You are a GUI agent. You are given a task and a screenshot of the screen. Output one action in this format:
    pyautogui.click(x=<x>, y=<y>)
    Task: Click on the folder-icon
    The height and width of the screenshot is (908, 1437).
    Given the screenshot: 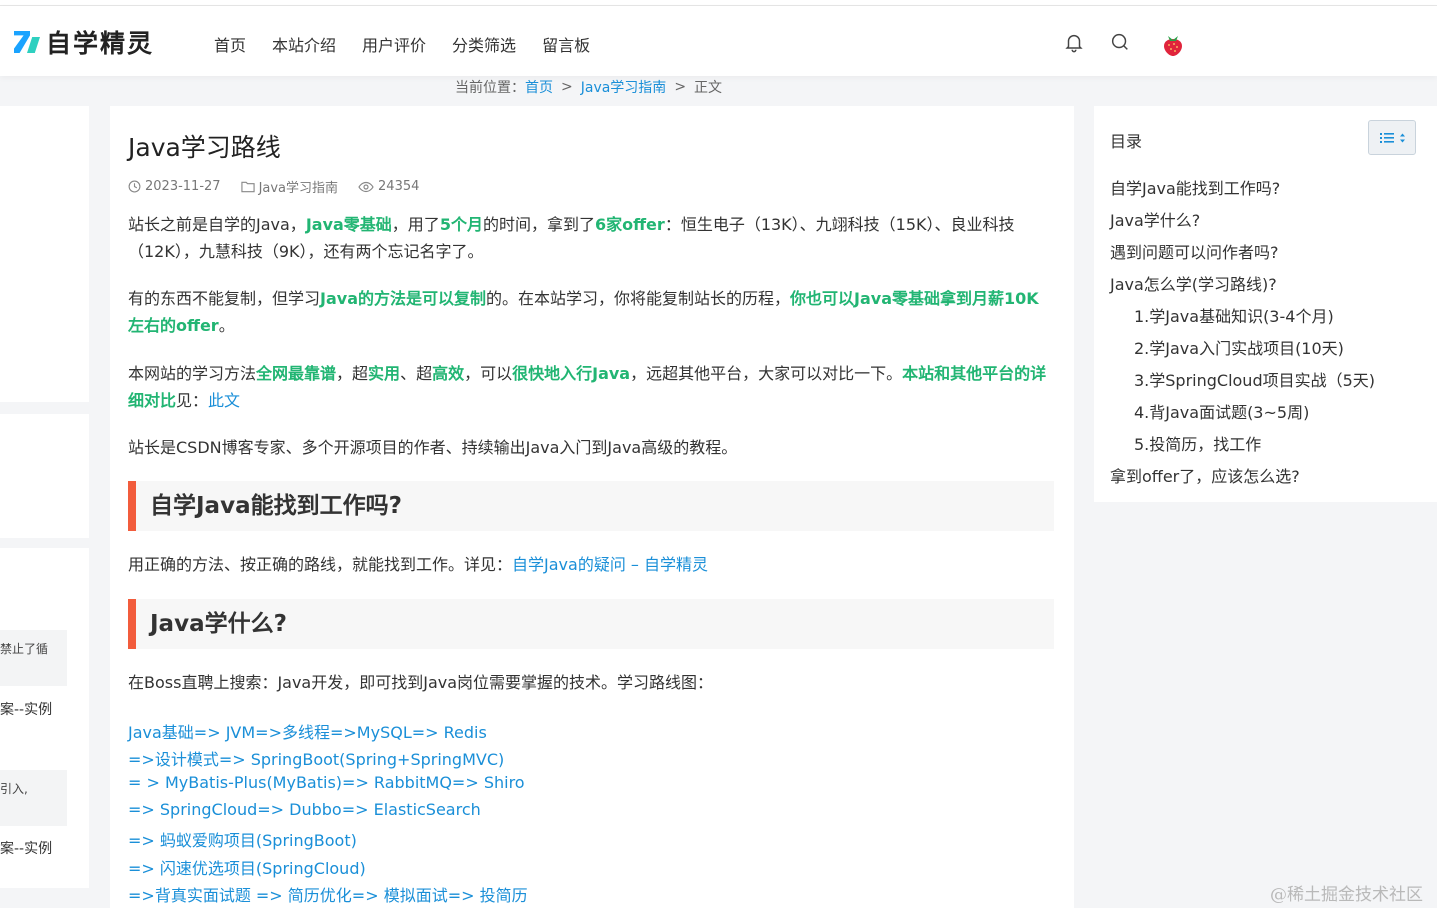 What is the action you would take?
    pyautogui.click(x=247, y=187)
    